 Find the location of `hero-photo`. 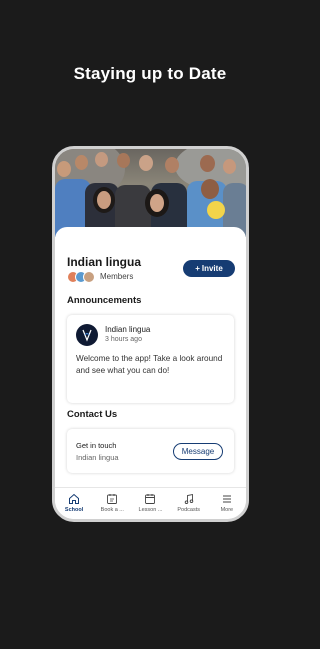

hero-photo is located at coordinates (150, 193).